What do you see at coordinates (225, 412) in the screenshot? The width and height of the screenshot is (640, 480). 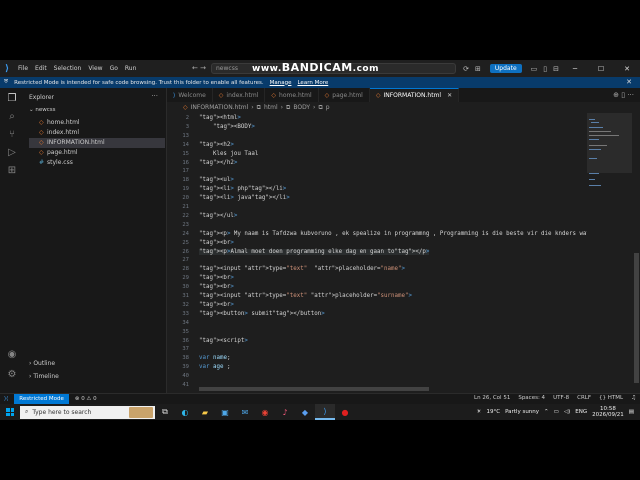 I see `store-icon: ▣` at bounding box center [225, 412].